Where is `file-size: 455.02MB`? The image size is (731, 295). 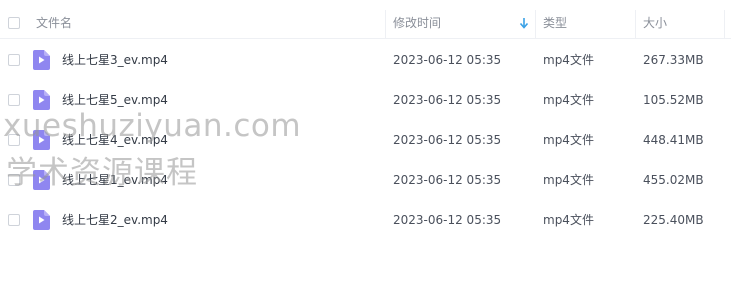
file-size: 455.02MB is located at coordinates (673, 180).